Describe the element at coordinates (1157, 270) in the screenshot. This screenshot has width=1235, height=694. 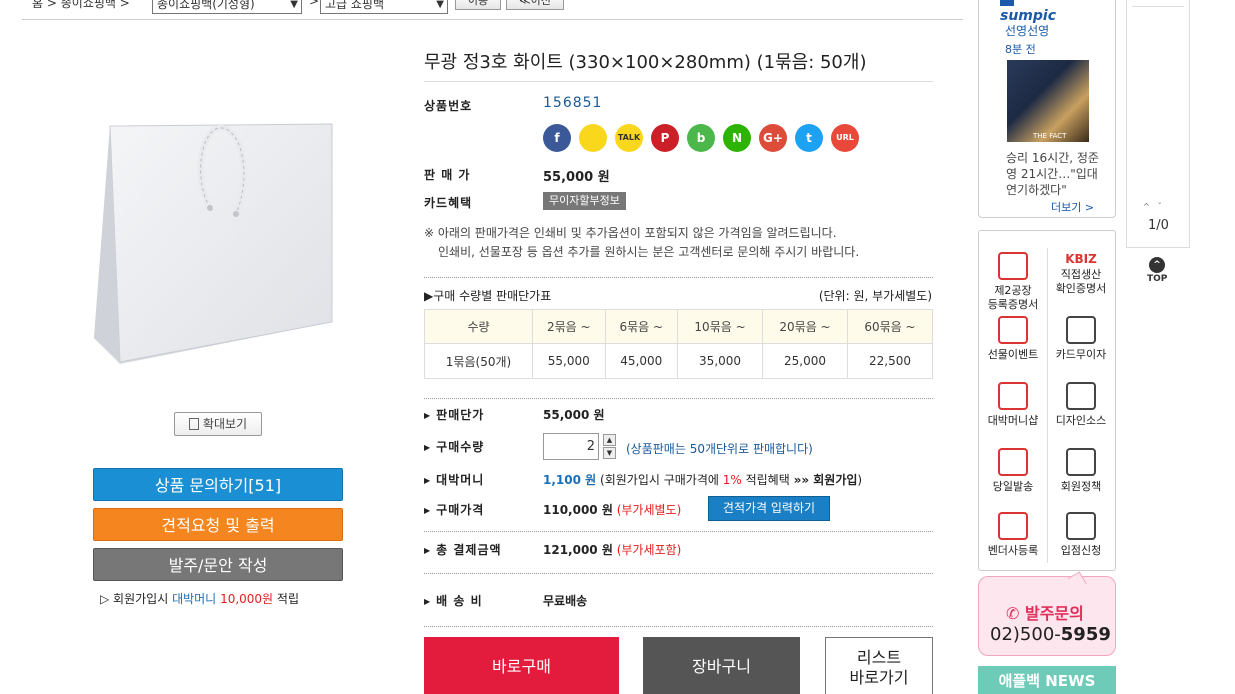
I see `scroll-top-button: ^ TOP` at that location.